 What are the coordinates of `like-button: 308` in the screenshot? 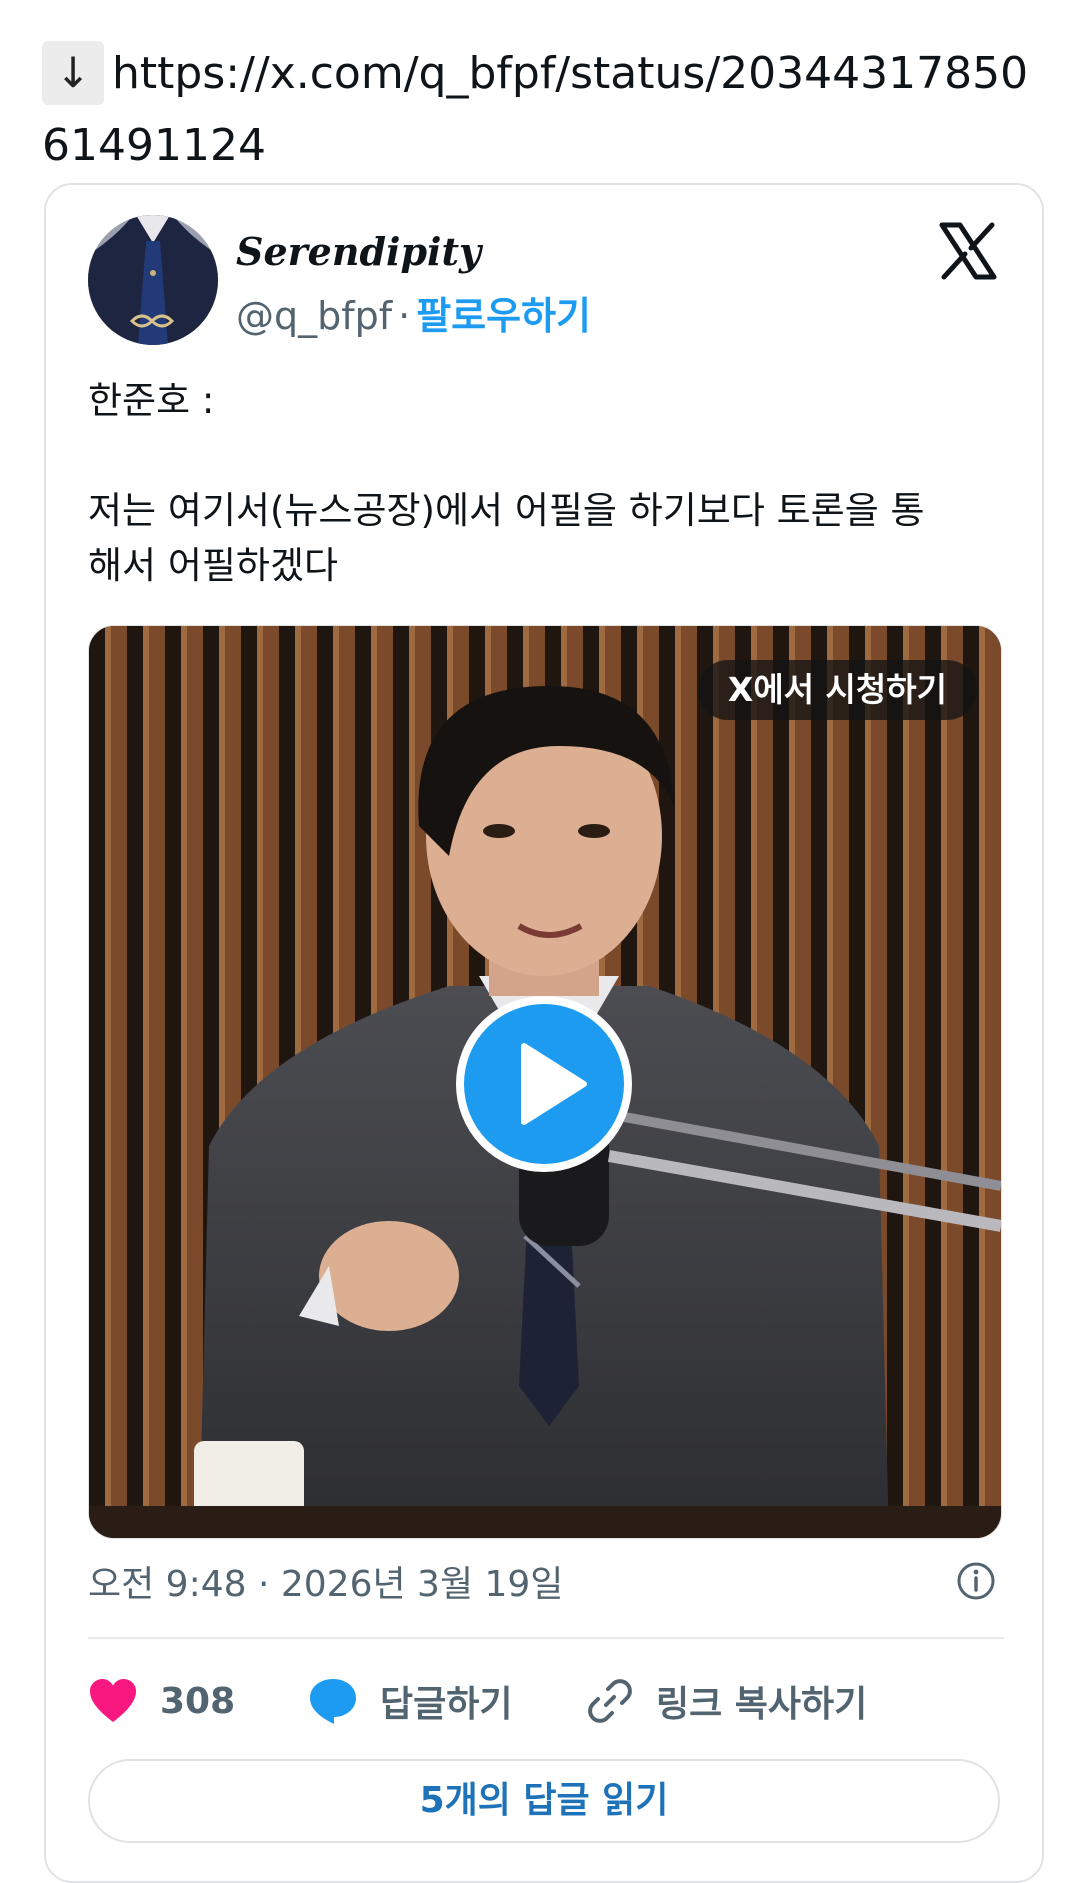 It's located at (161, 1701).